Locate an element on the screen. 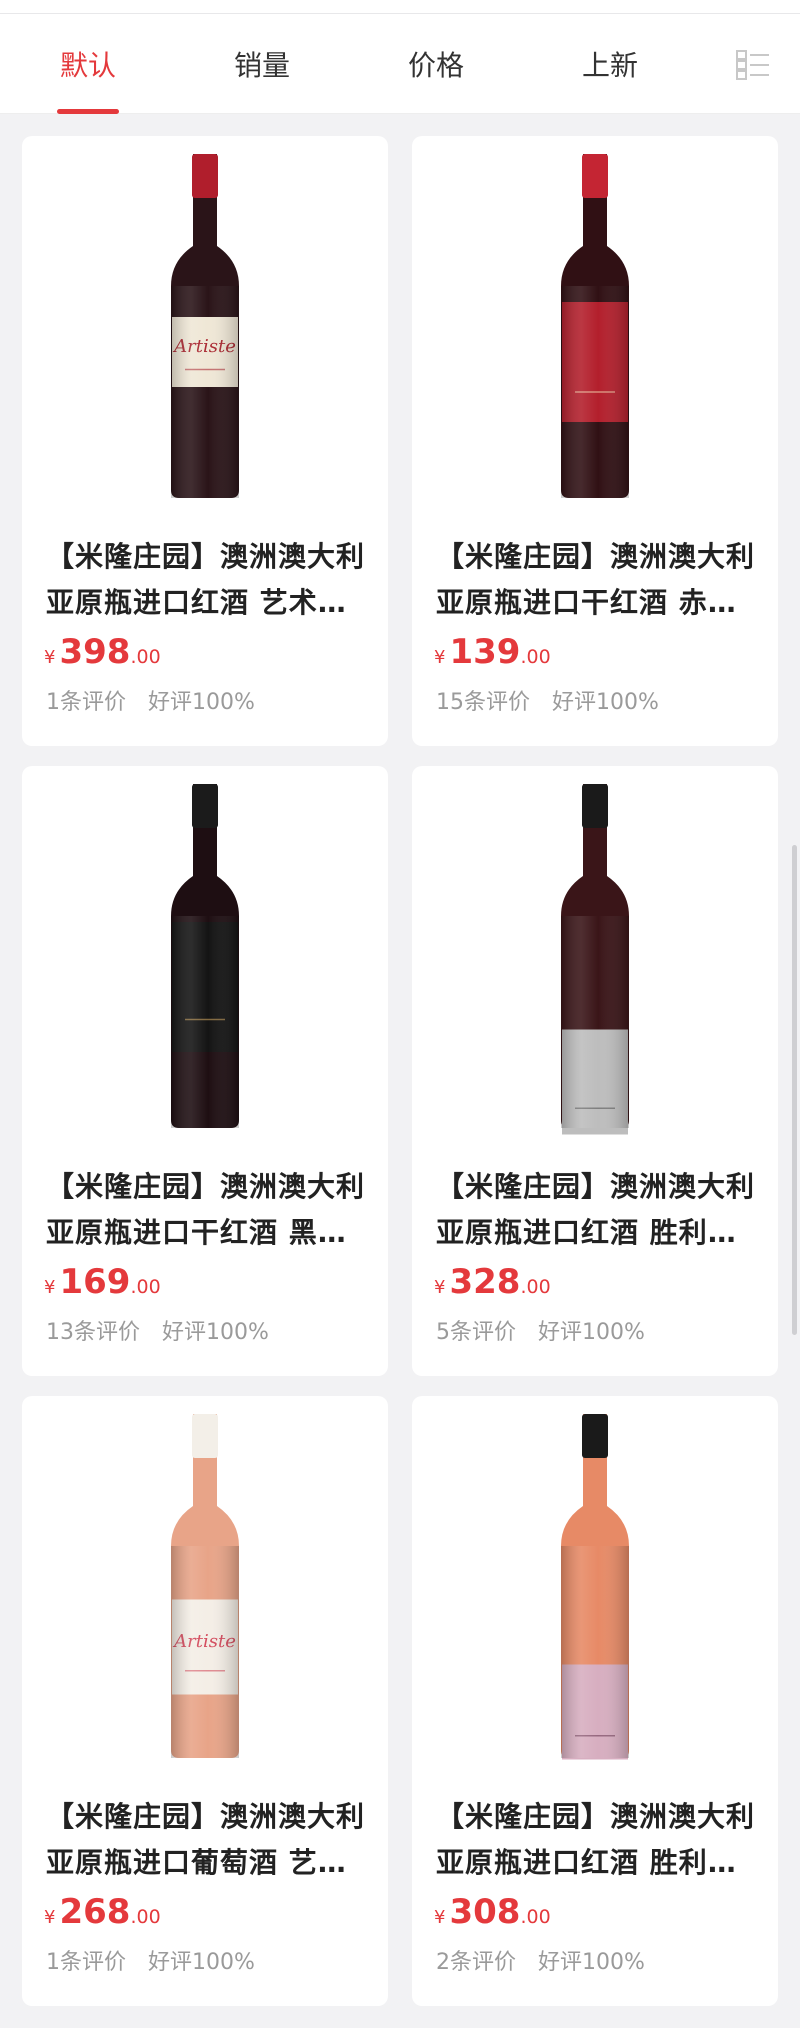 The image size is (800, 2028). product-price: ¥139.00 is located at coordinates (492, 652).